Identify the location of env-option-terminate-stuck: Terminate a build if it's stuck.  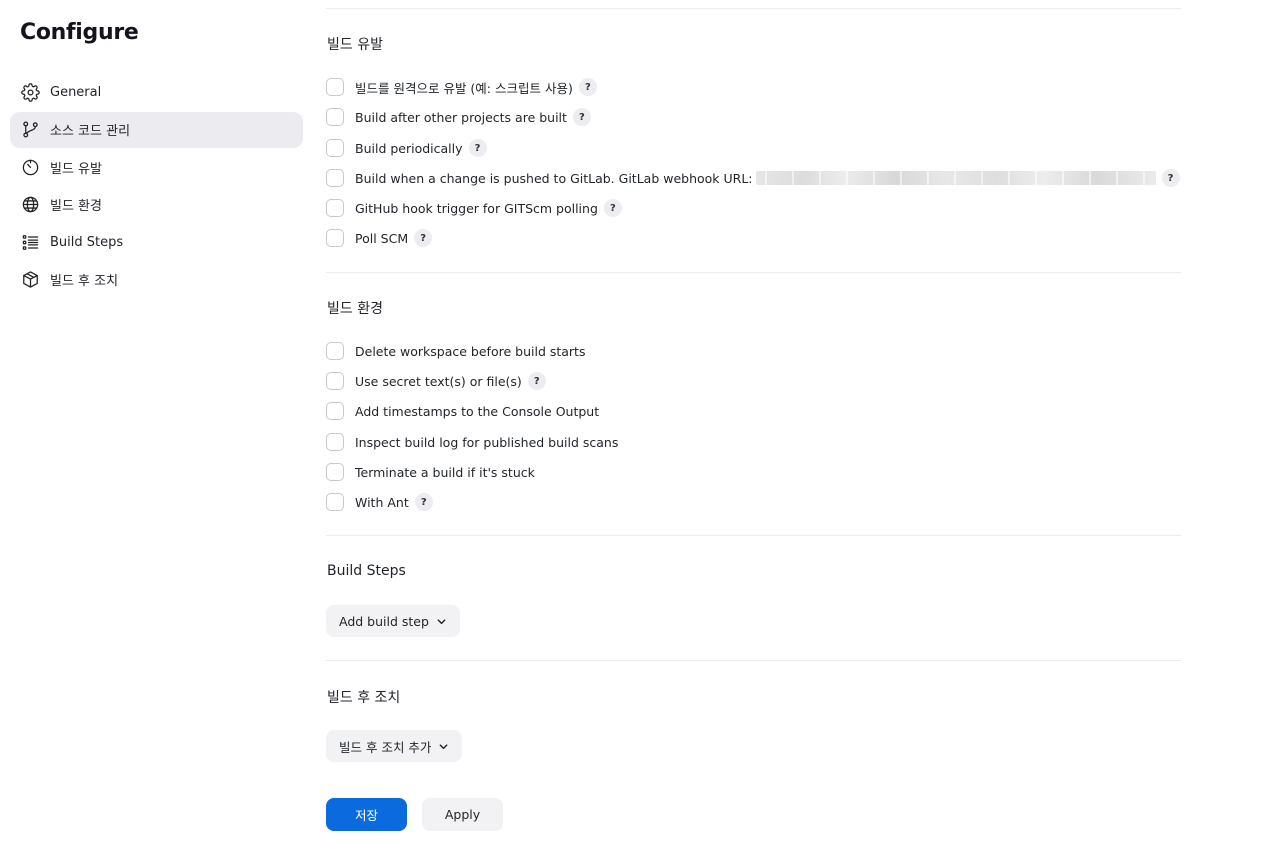
(430, 472).